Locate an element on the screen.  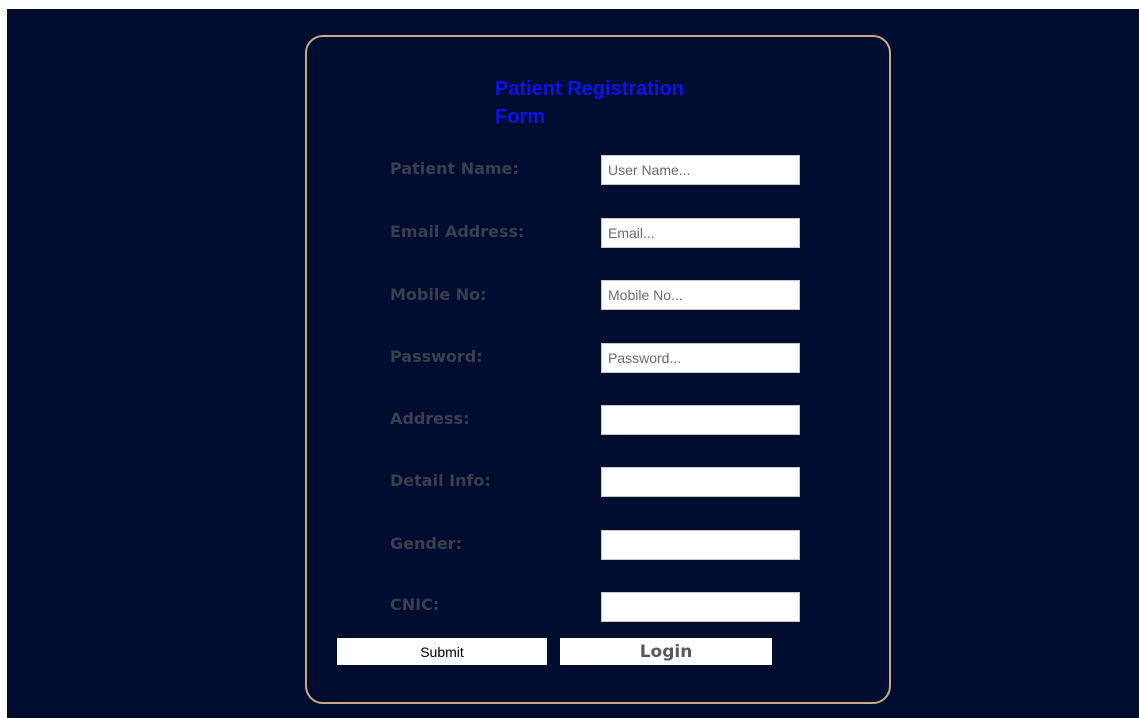
address-input is located at coordinates (700, 420).